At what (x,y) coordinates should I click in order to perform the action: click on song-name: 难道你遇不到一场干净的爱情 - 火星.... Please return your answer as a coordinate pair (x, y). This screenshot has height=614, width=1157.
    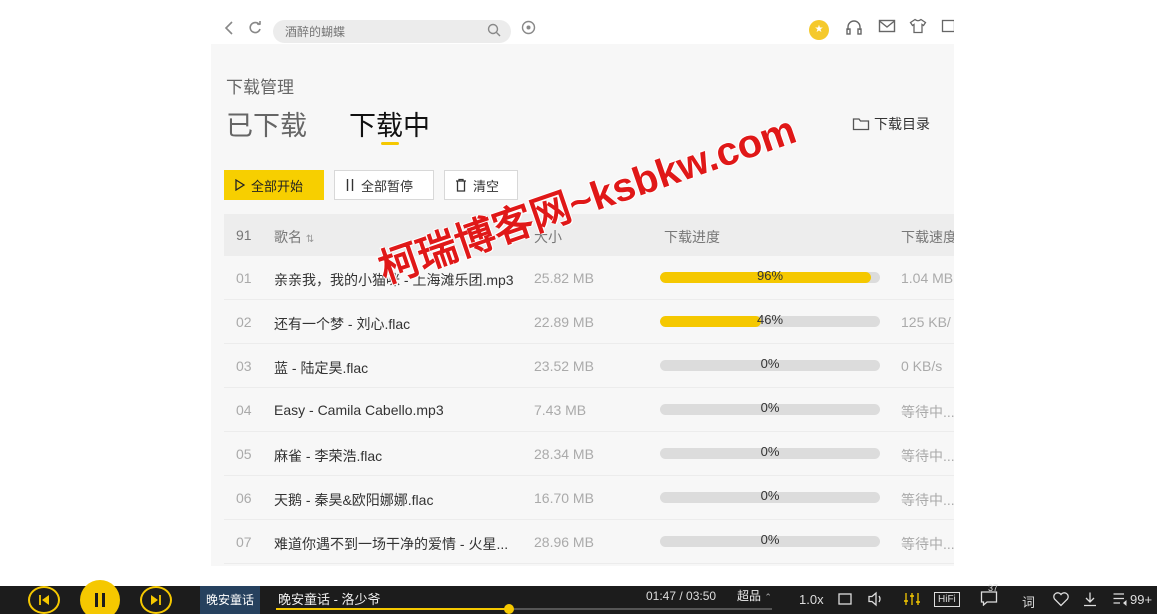
    Looking at the image, I should click on (391, 544).